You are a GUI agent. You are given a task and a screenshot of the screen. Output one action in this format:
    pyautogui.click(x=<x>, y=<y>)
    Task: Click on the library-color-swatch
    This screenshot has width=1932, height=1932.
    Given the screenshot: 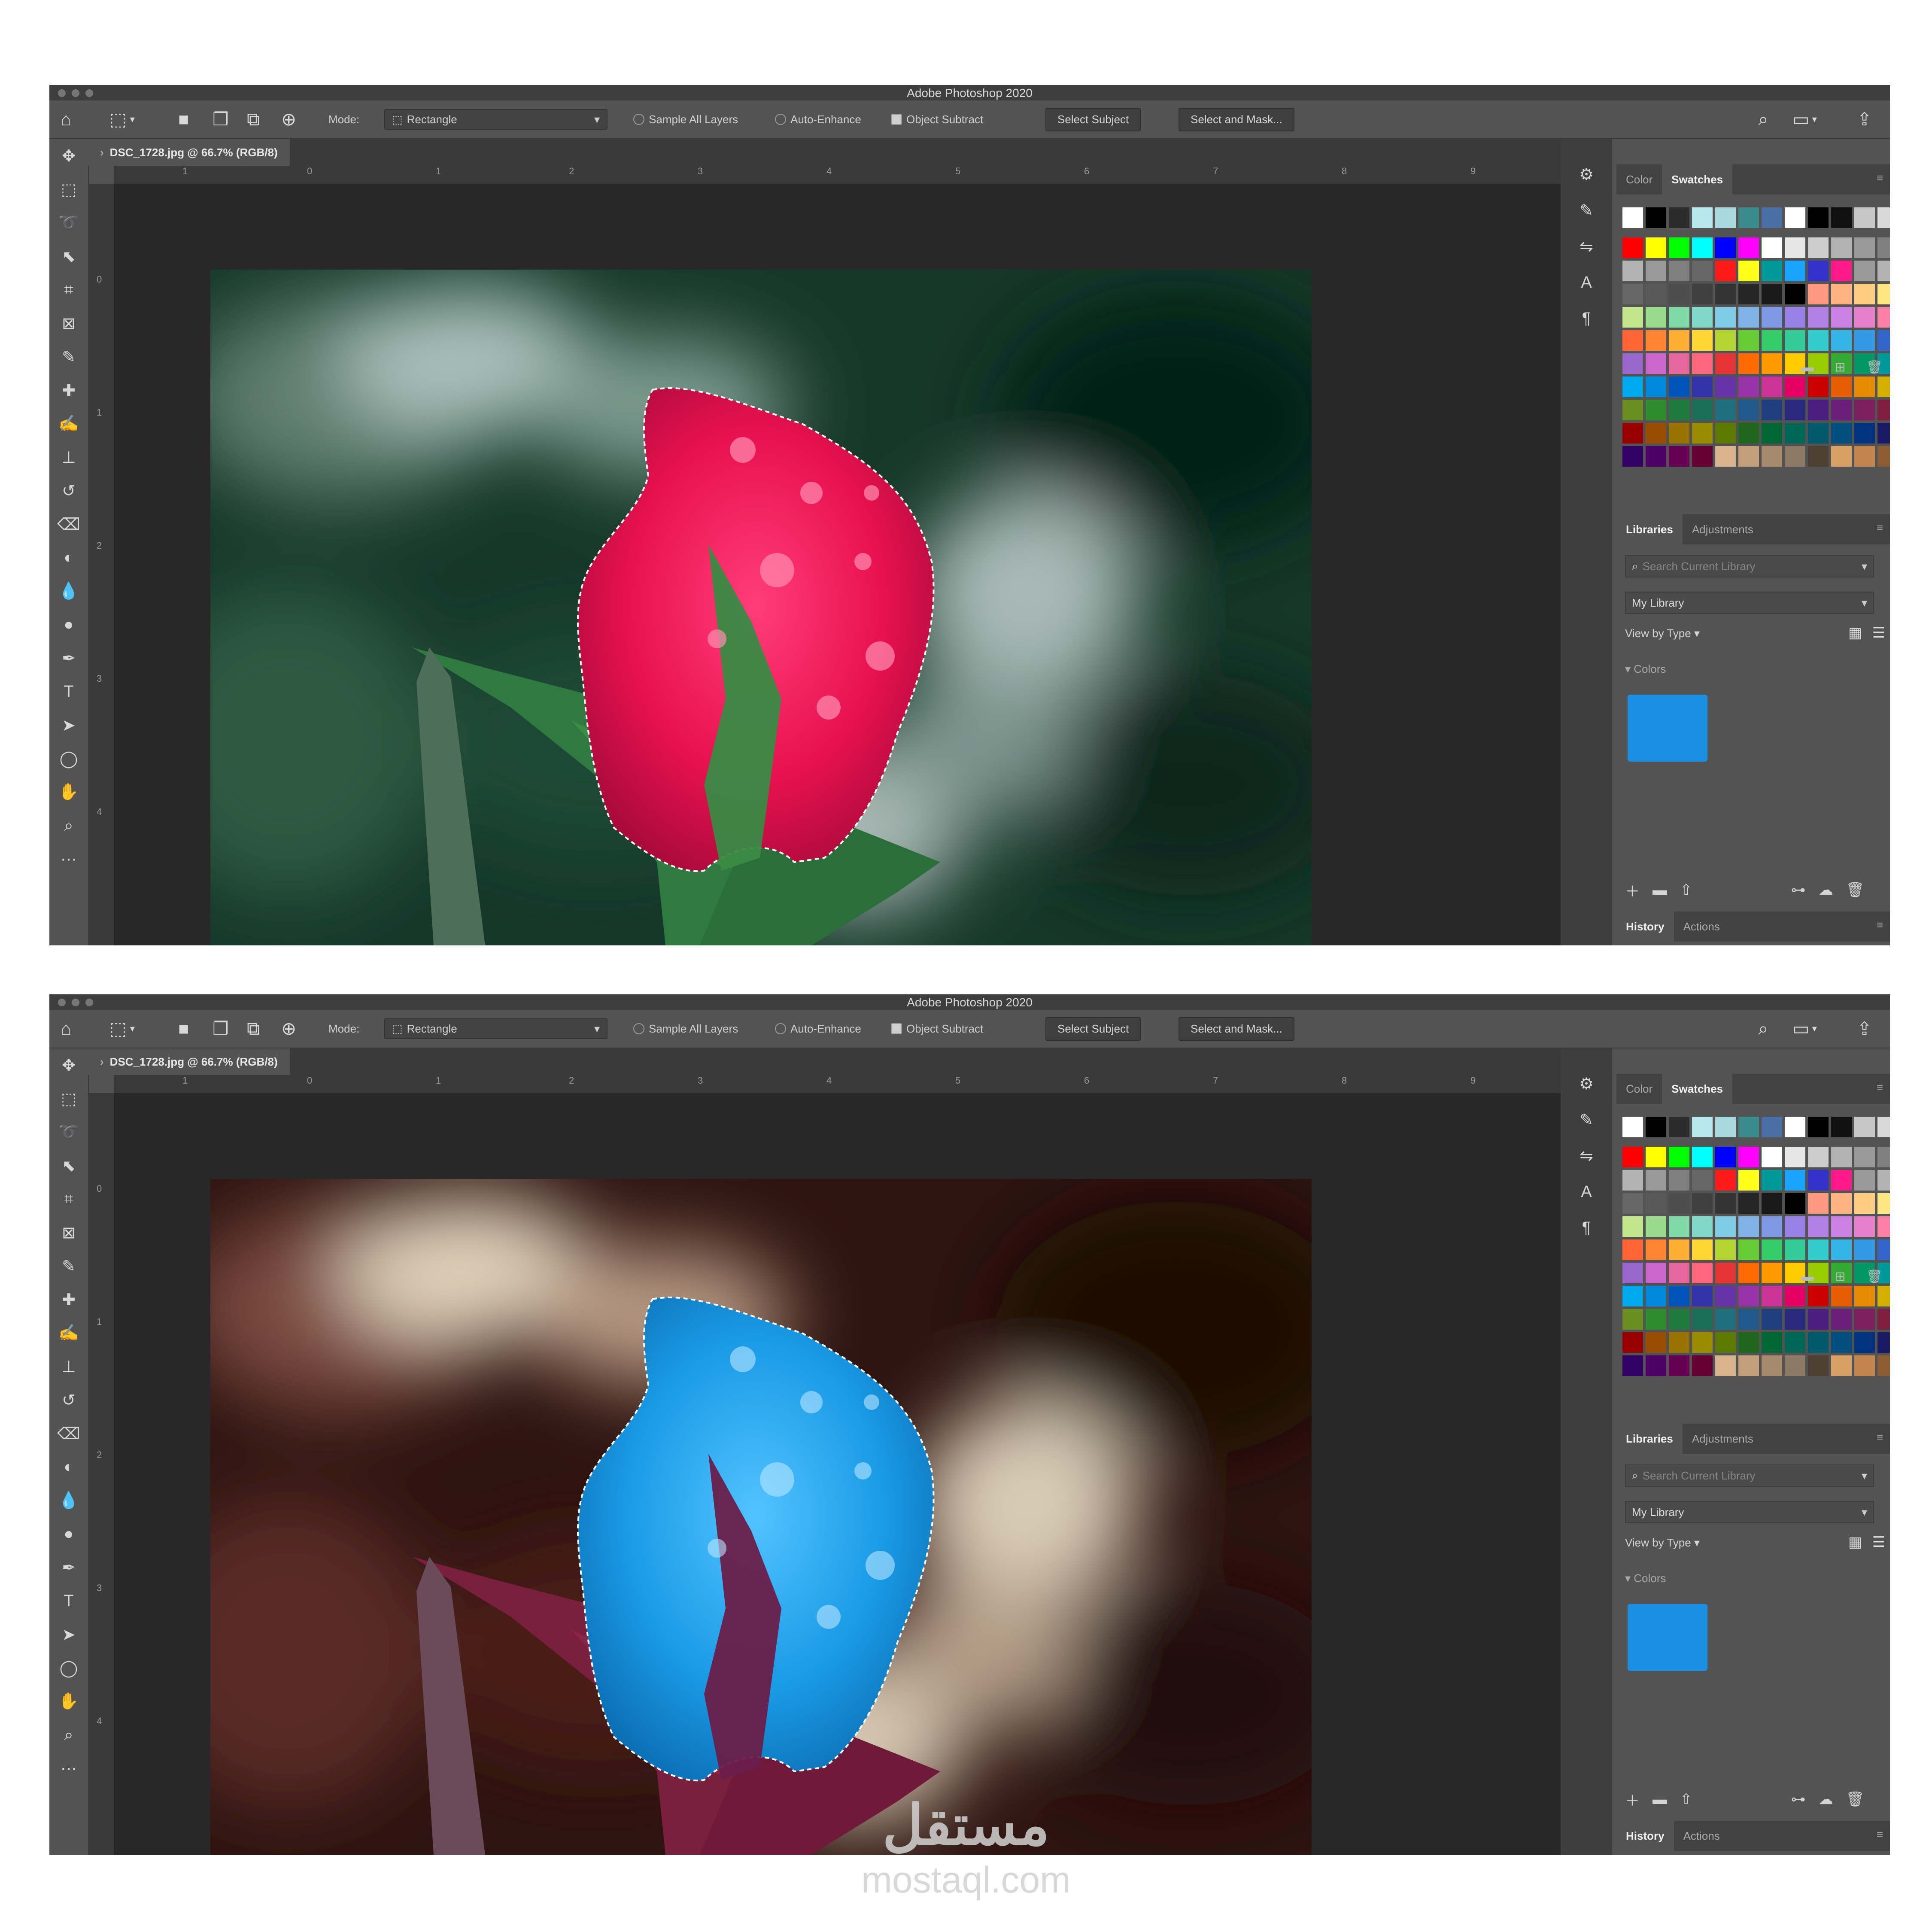 What is the action you would take?
    pyautogui.click(x=1667, y=1638)
    